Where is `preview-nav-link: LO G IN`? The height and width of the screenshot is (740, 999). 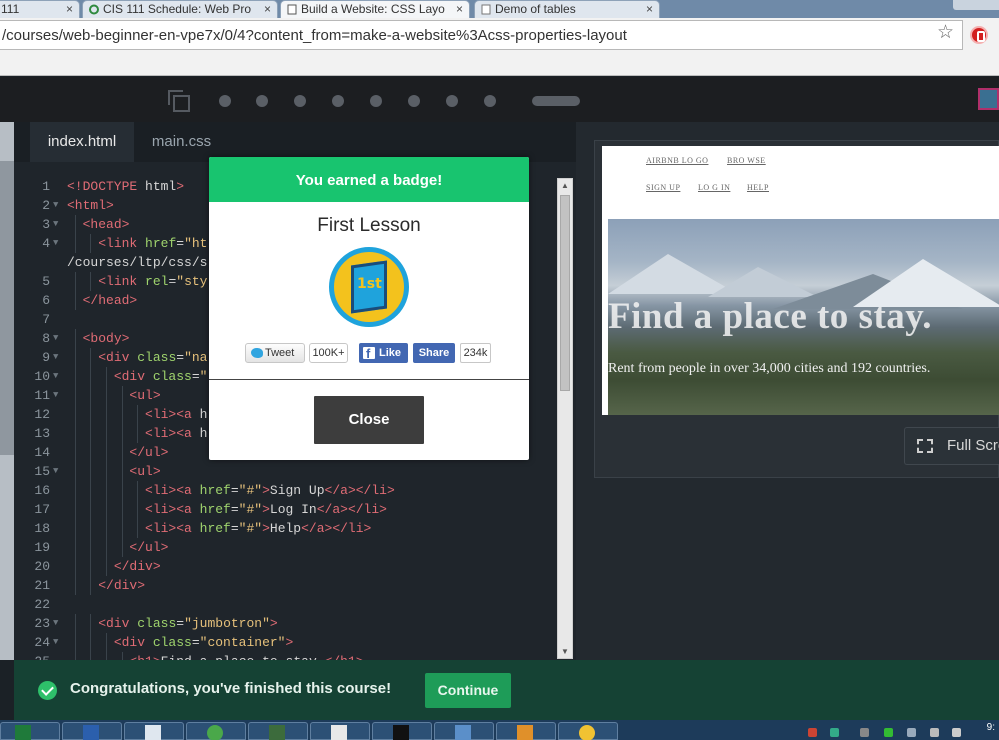 preview-nav-link: LO G IN is located at coordinates (714, 187).